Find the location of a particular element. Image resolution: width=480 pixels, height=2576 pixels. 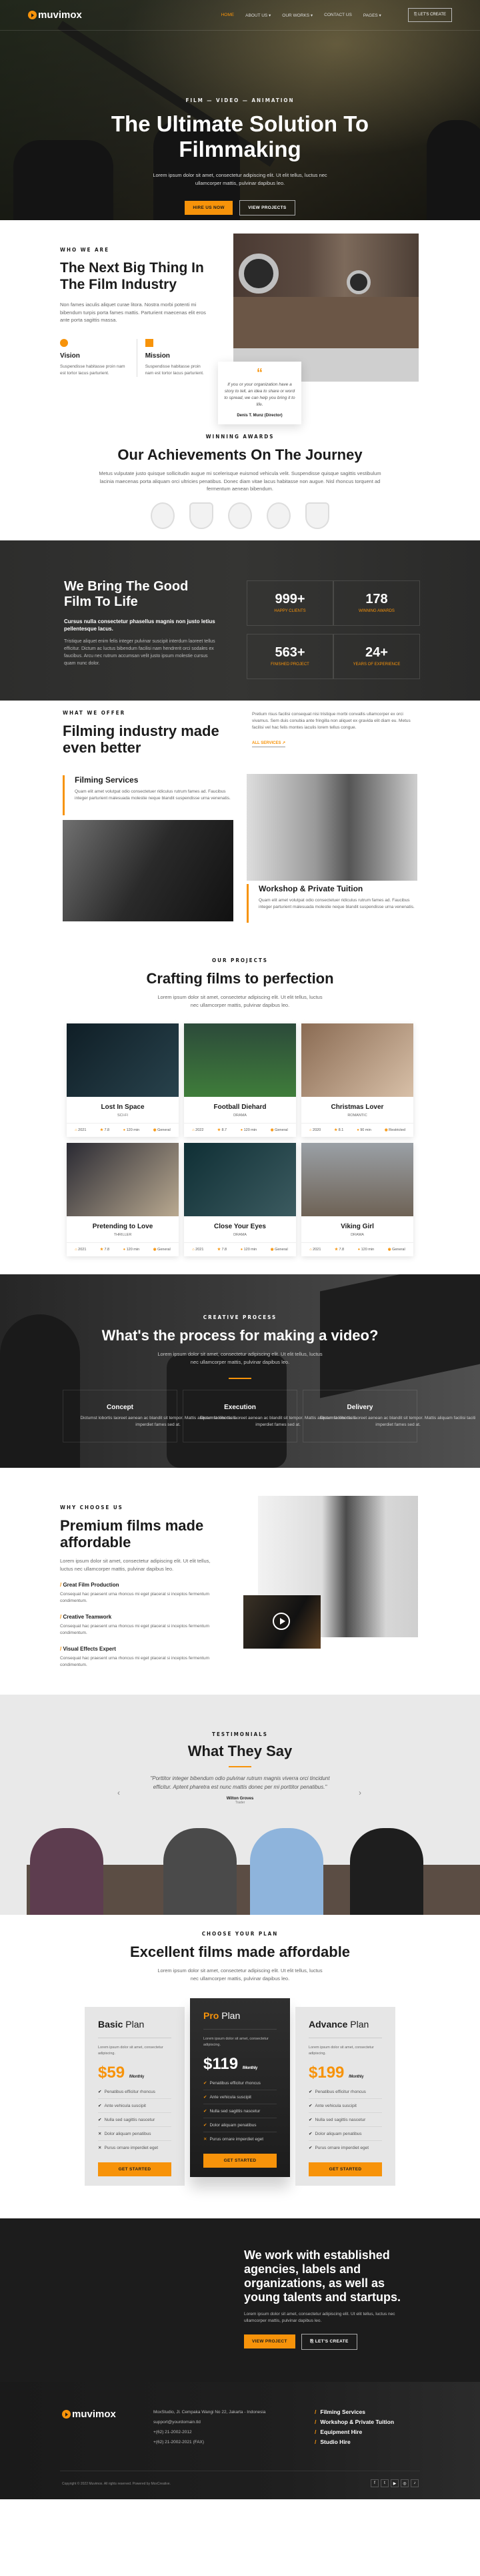

view-projects-button: VIEW PROJECTS is located at coordinates (267, 208).